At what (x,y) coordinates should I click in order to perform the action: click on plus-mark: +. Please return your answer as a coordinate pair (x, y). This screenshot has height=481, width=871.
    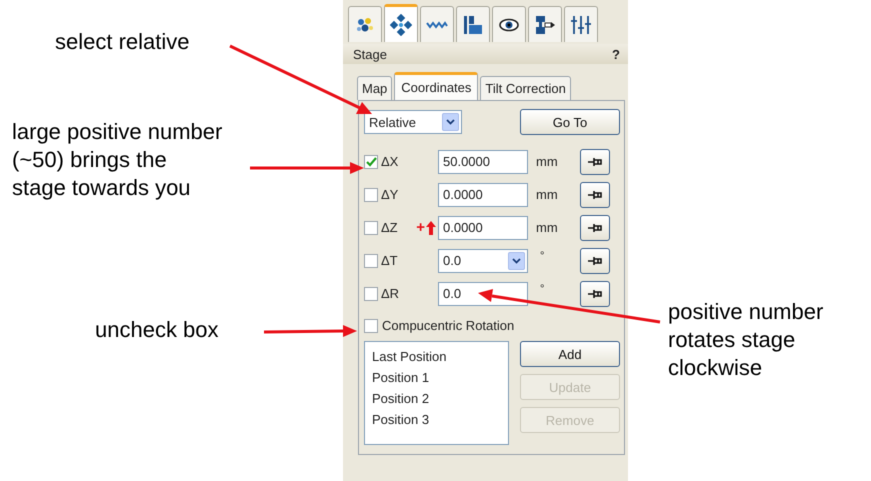
    Looking at the image, I should click on (420, 227).